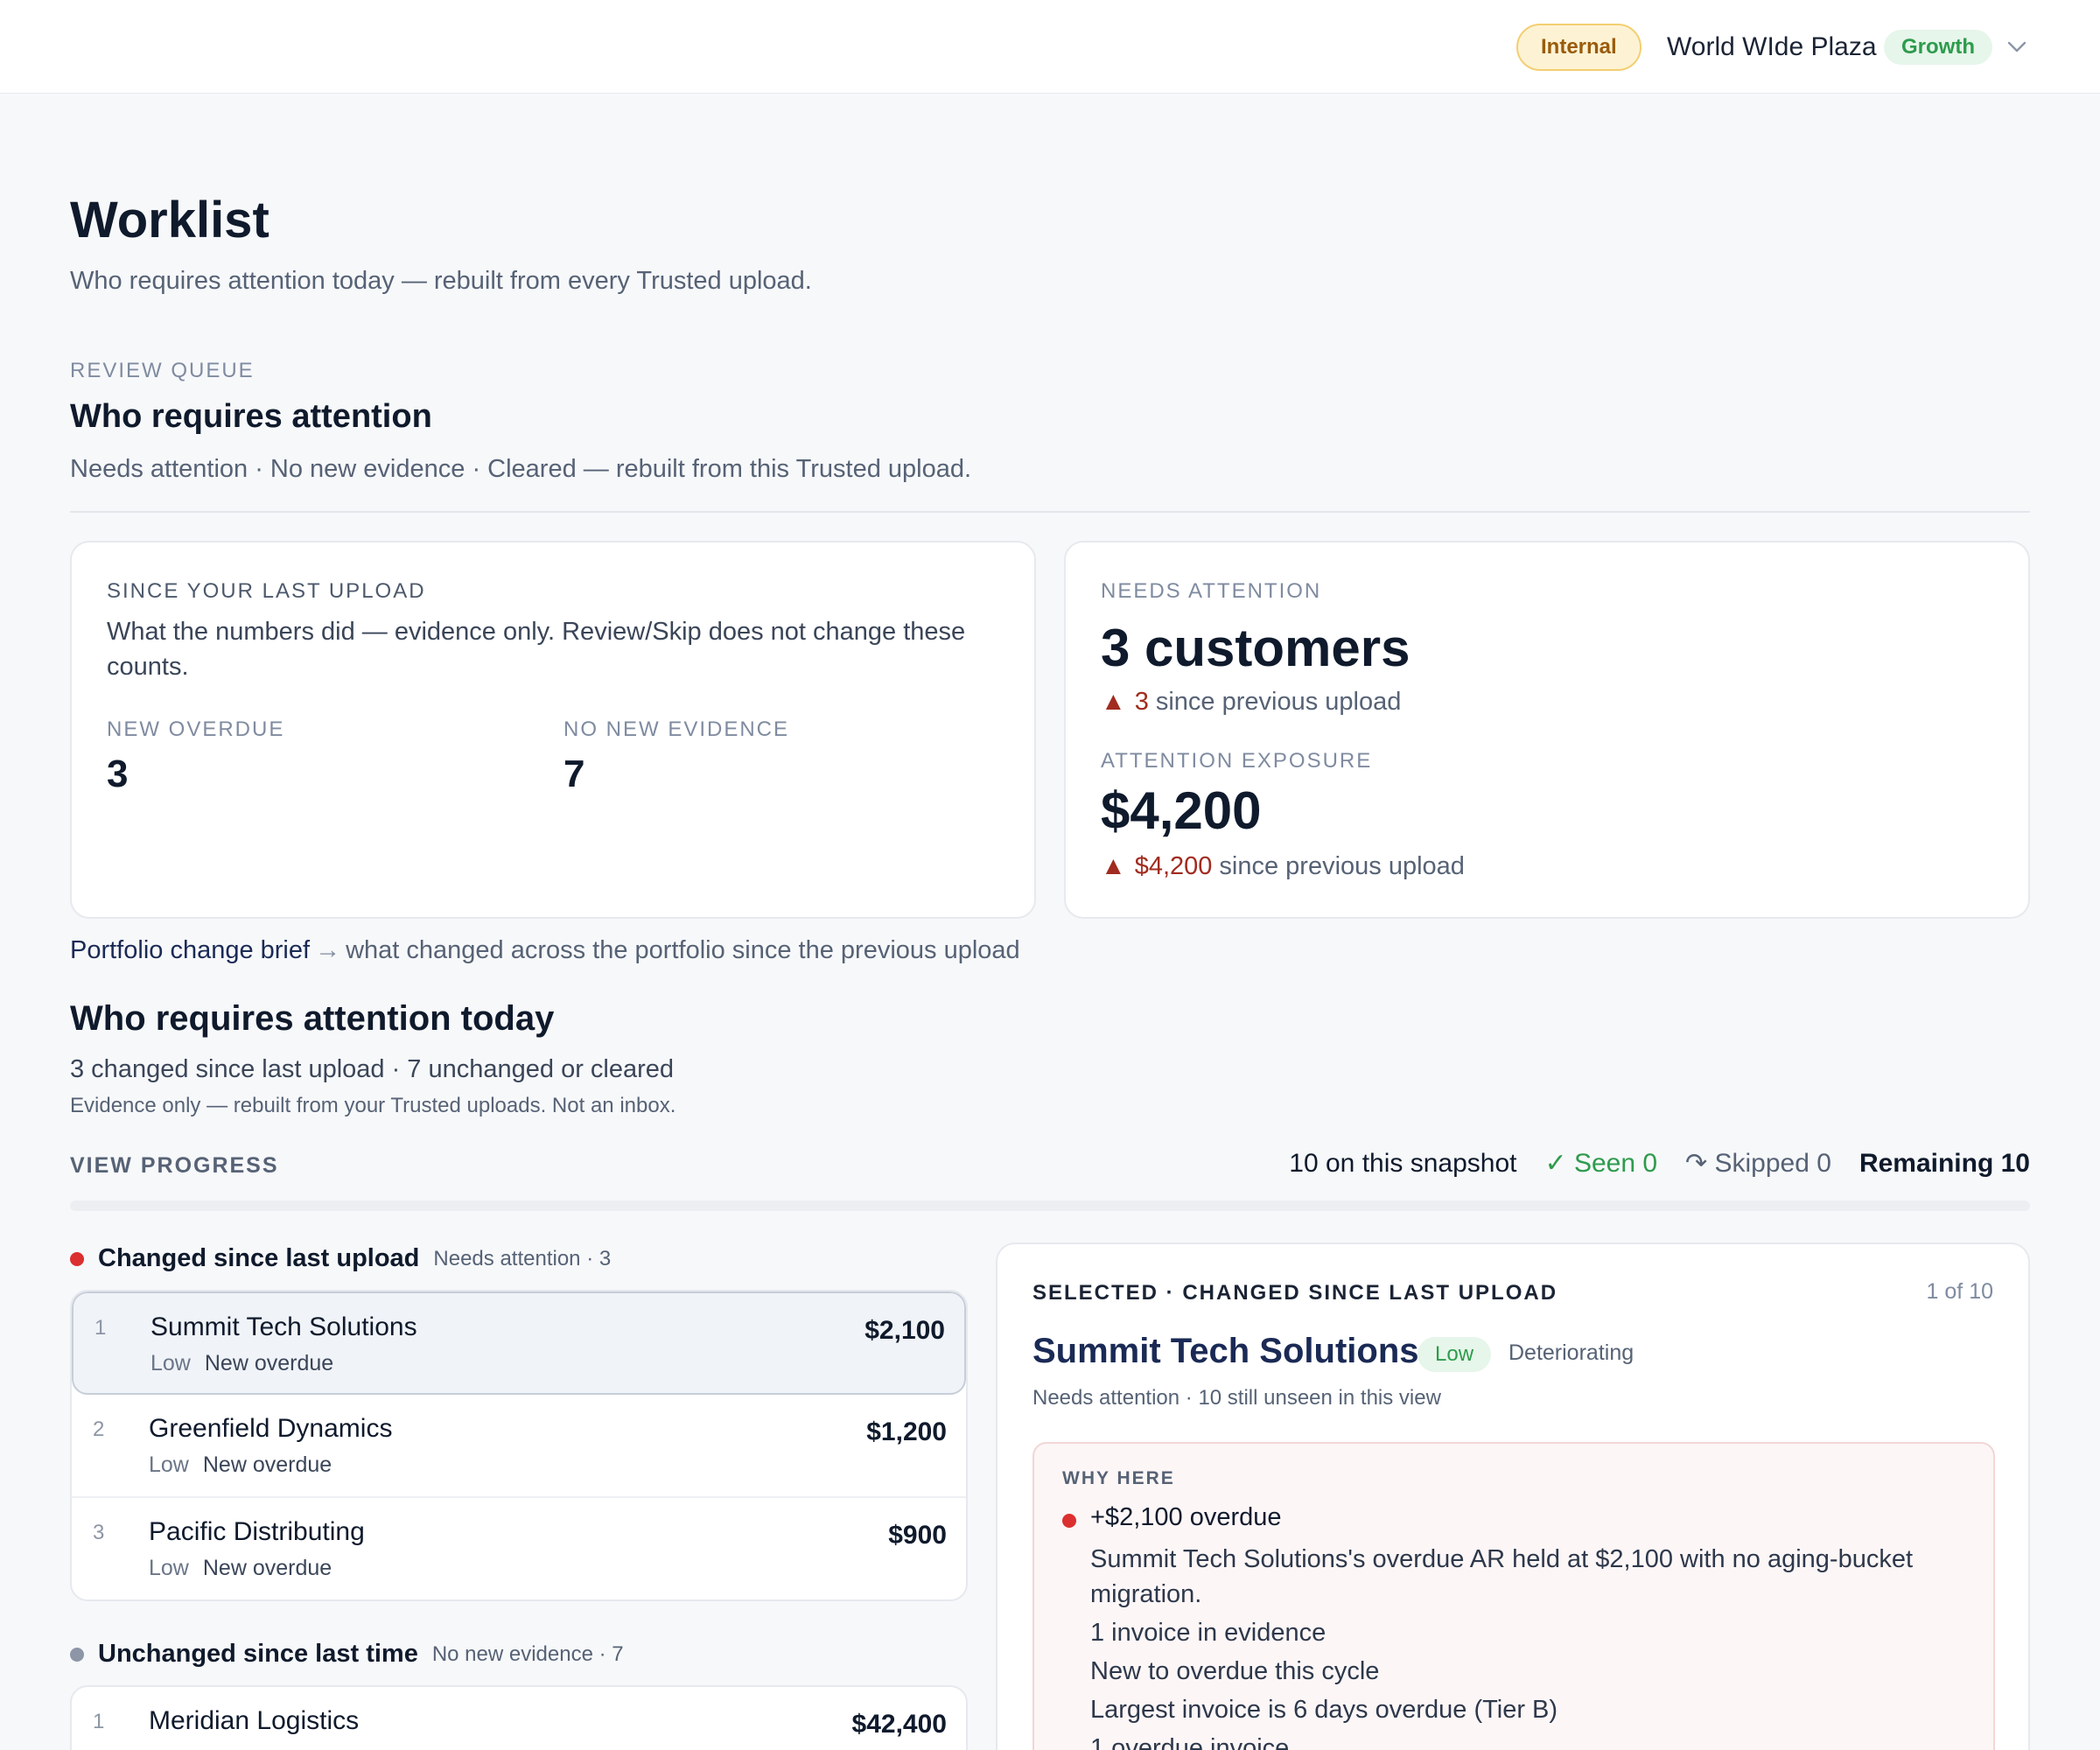 This screenshot has height=1750, width=2100. What do you see at coordinates (258, 1654) in the screenshot?
I see `group-title: Unchanged since last time` at bounding box center [258, 1654].